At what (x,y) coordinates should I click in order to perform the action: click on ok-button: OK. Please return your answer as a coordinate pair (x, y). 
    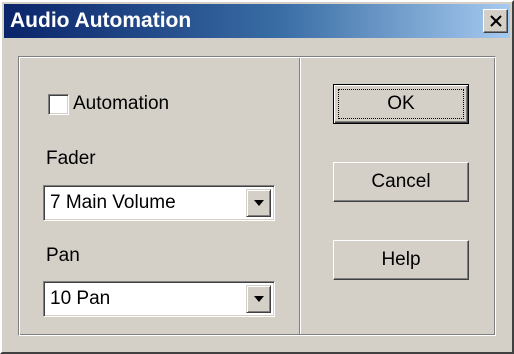
    Looking at the image, I should click on (401, 104).